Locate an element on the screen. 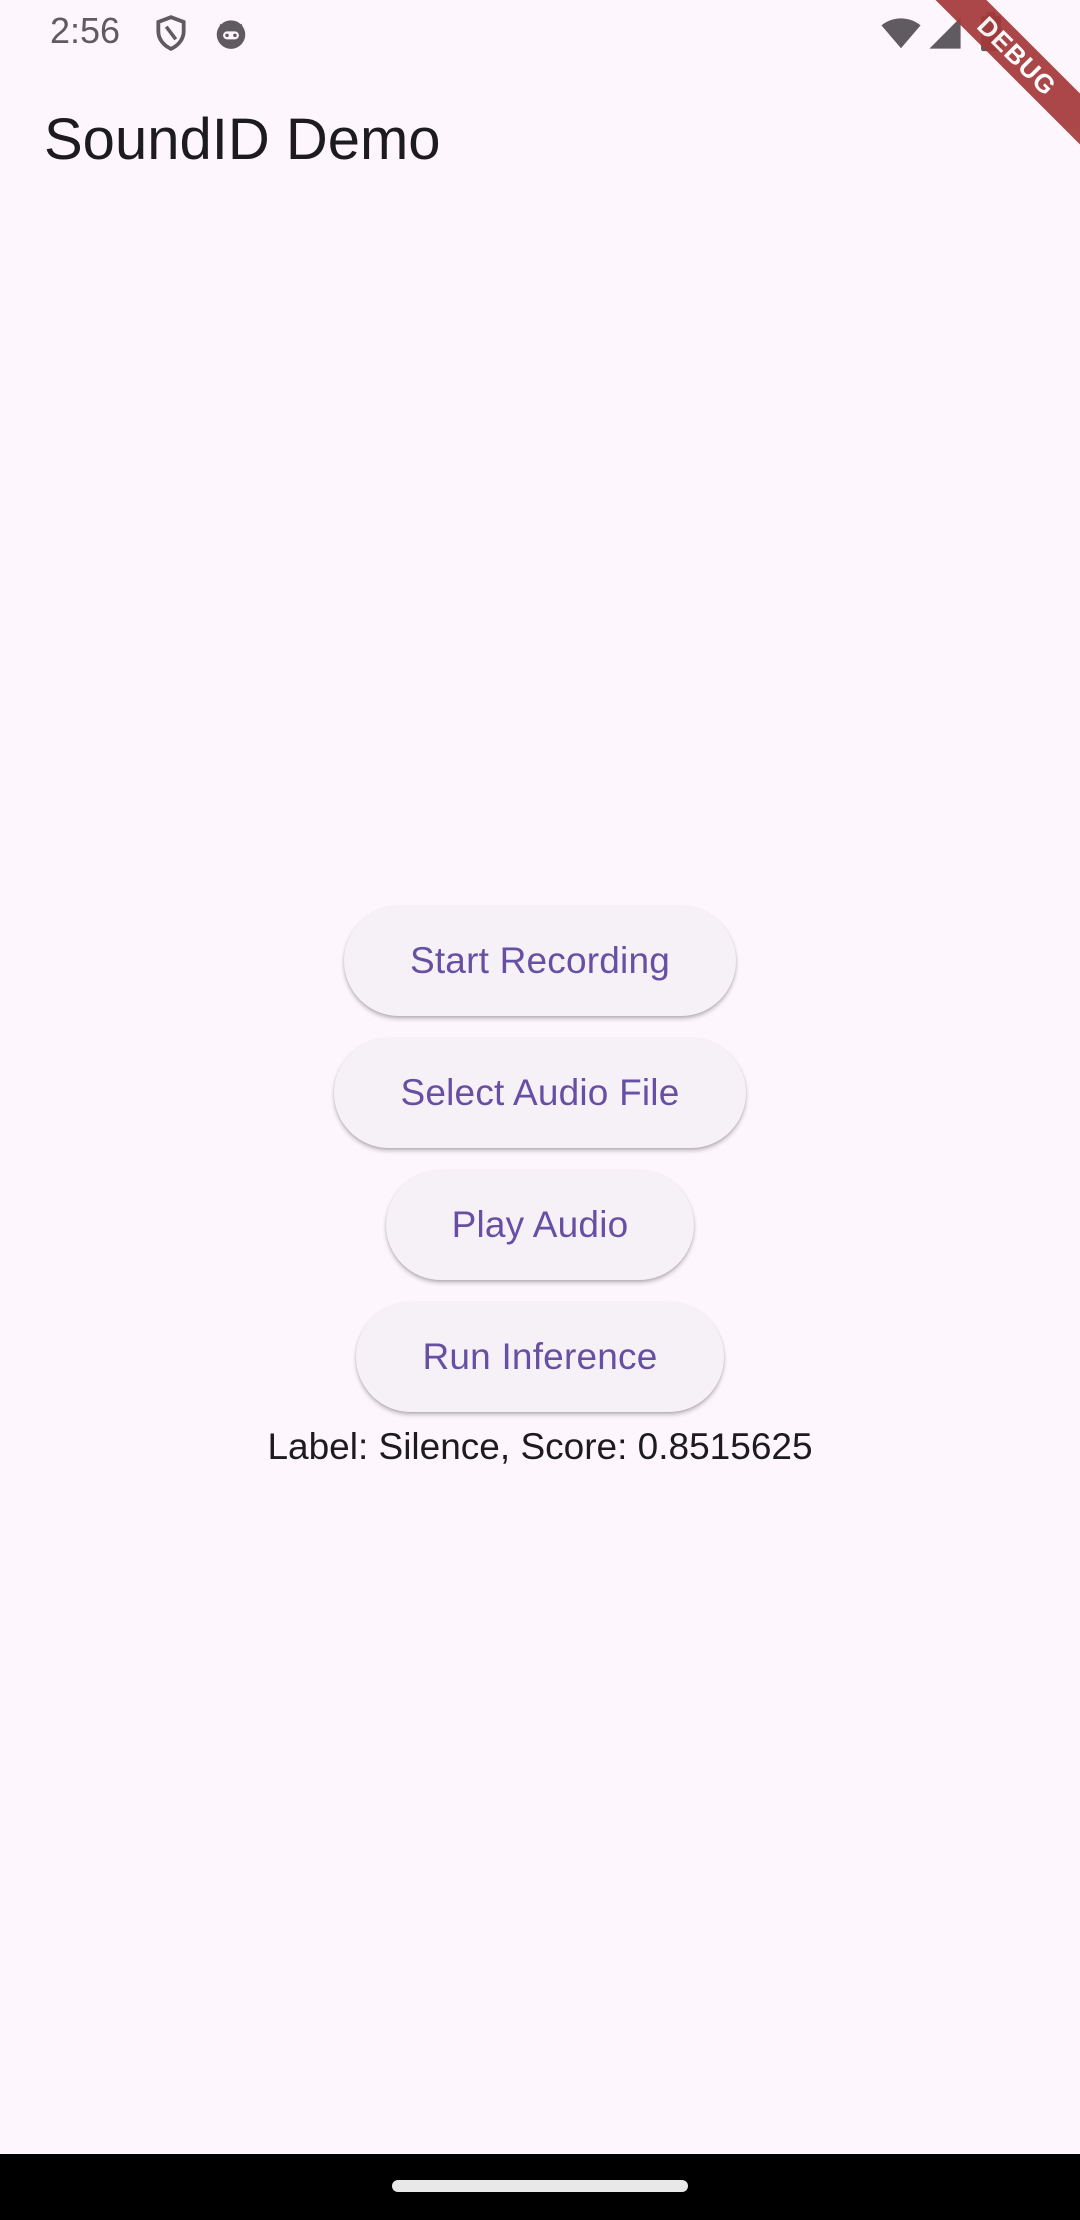 This screenshot has height=2220, width=1080. cat-icon is located at coordinates (231, 34).